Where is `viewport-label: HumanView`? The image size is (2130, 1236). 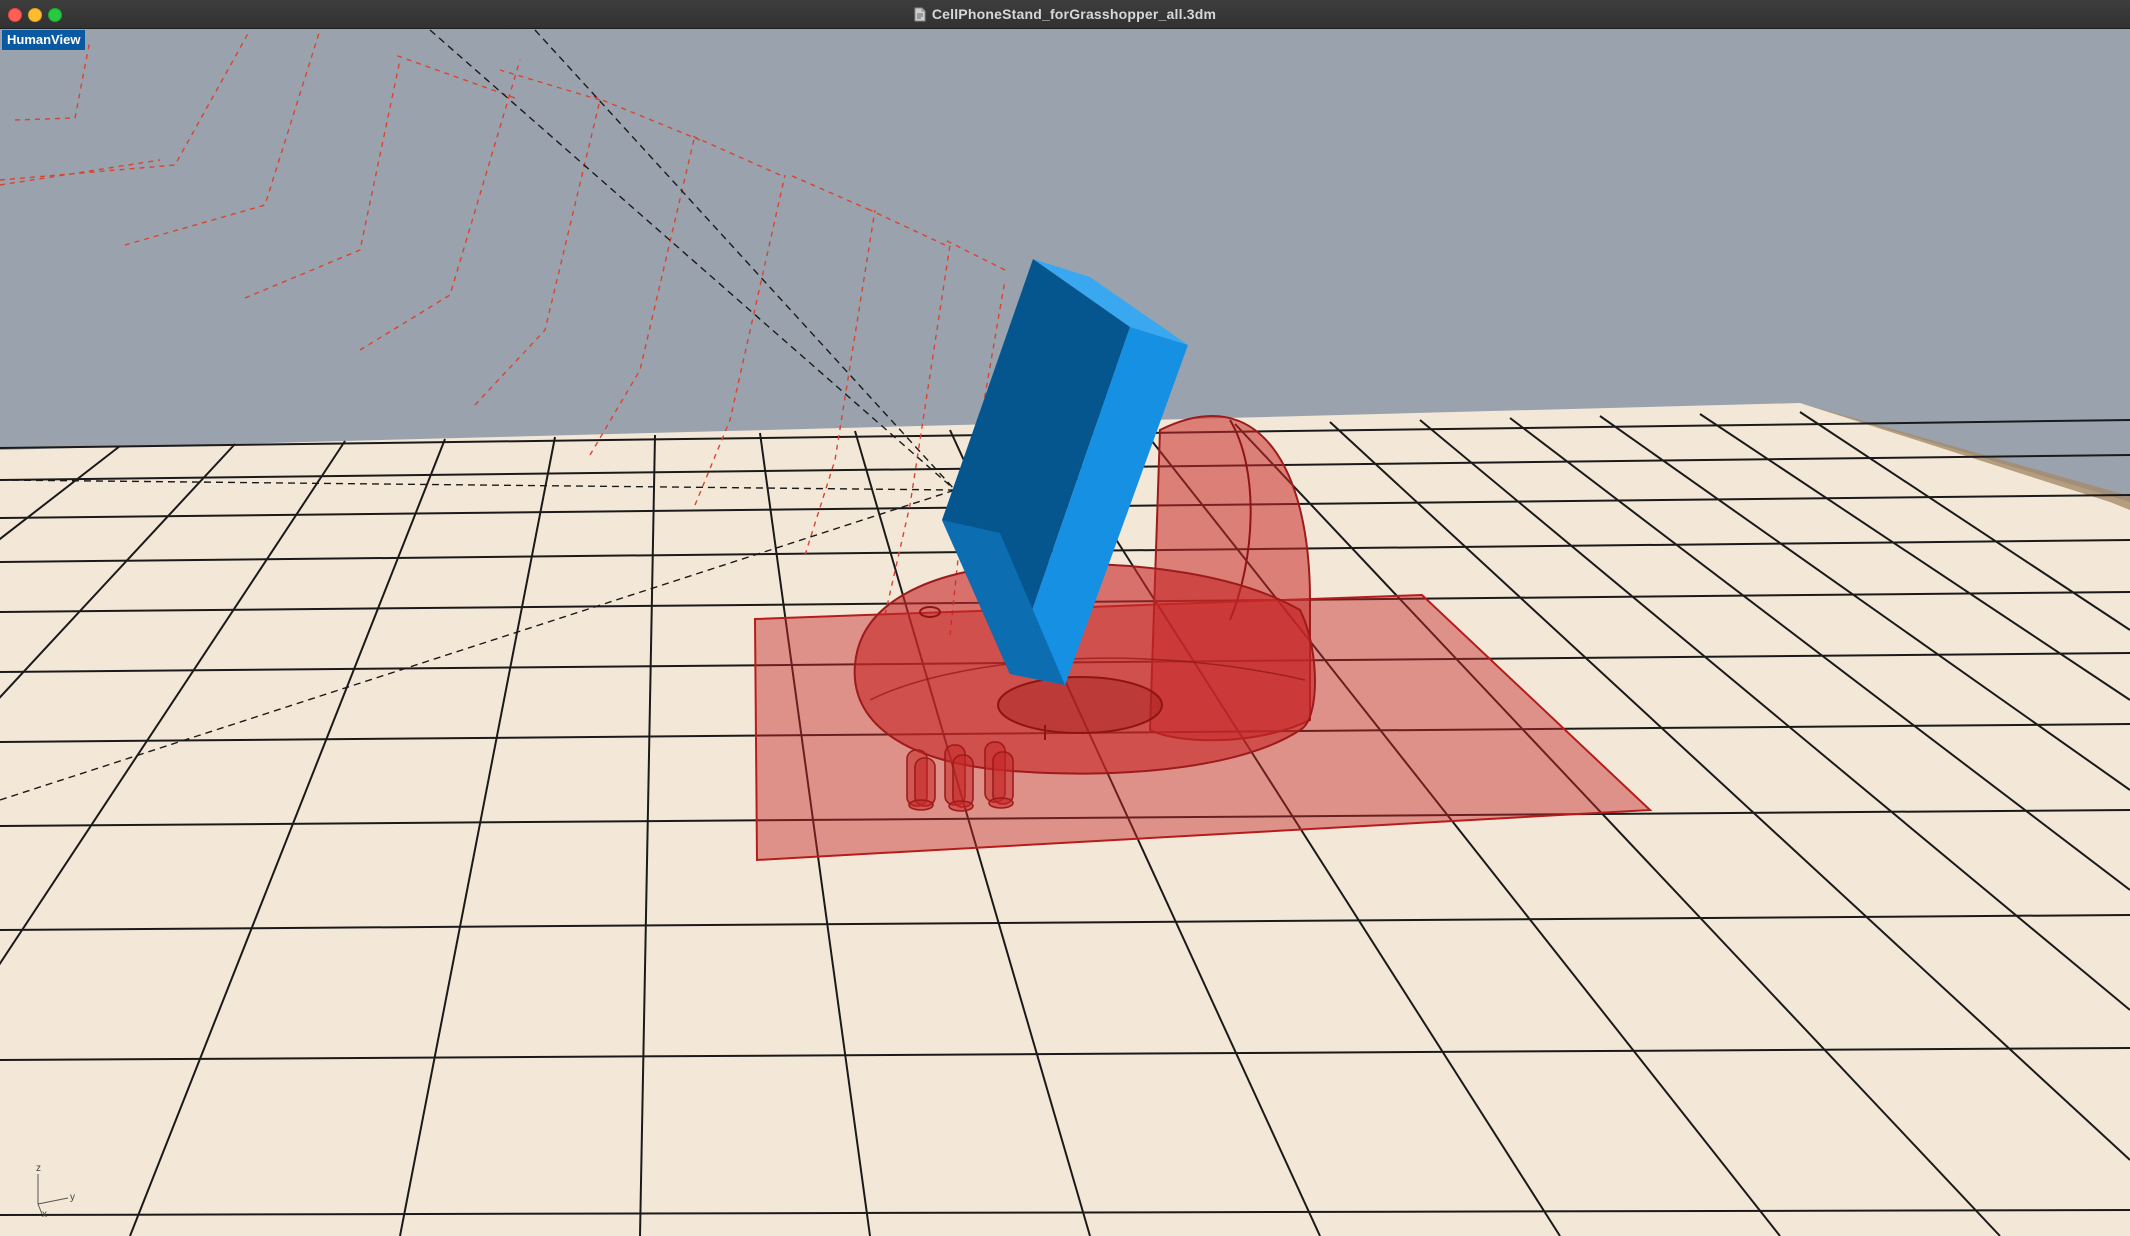 viewport-label: HumanView is located at coordinates (44, 40).